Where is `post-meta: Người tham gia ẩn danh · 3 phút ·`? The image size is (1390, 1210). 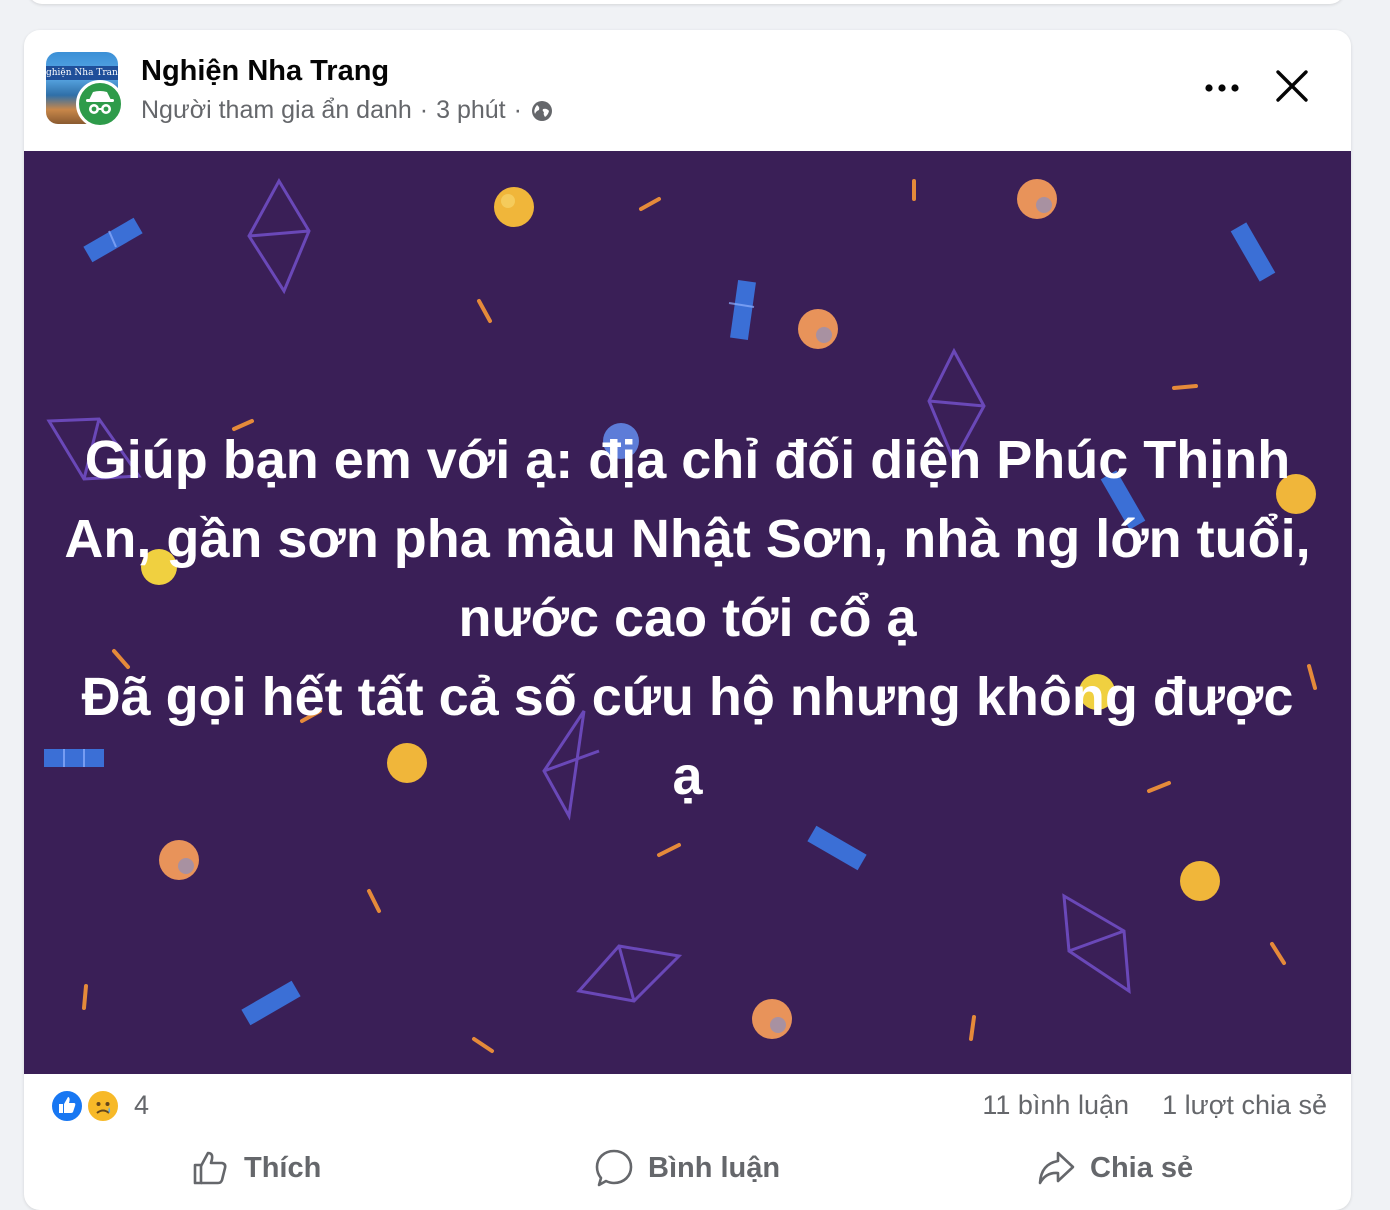 post-meta: Người tham gia ẩn danh · 3 phút · is located at coordinates (347, 110).